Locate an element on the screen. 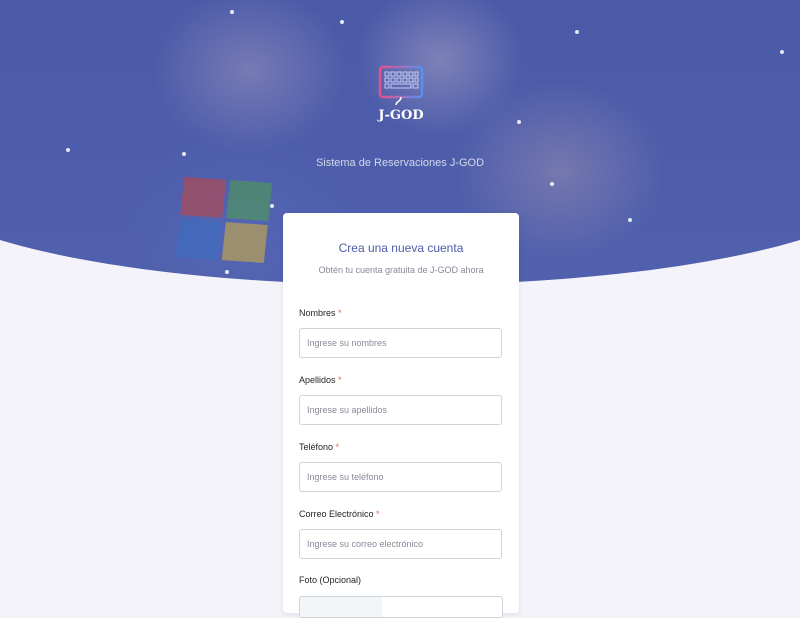 This screenshot has width=800, height=618. system-subtitle: Sistema de Reservaciones J-GOD is located at coordinates (400, 163).